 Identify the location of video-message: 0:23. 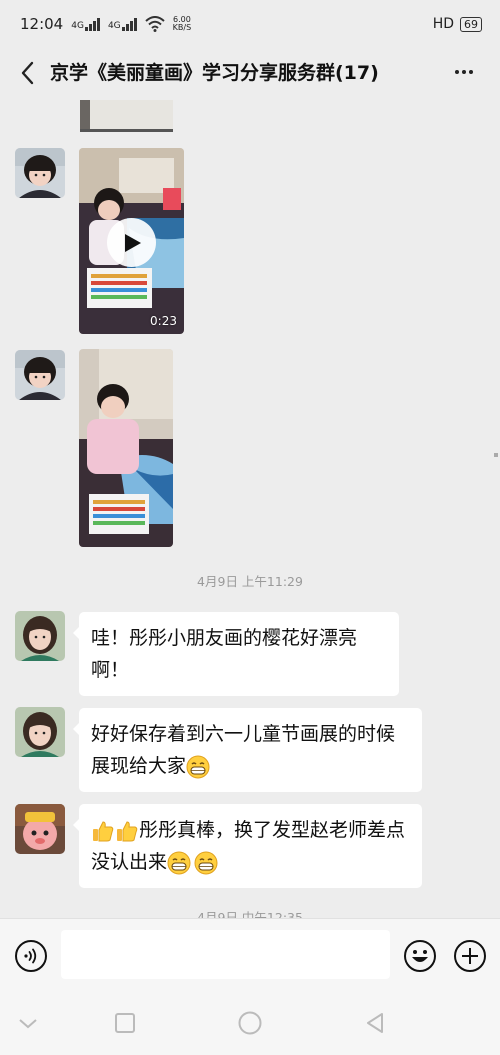
(131, 241).